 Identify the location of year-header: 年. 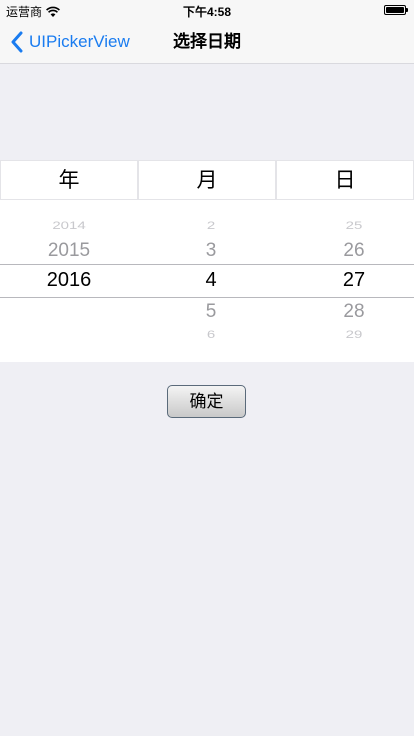
(69, 180).